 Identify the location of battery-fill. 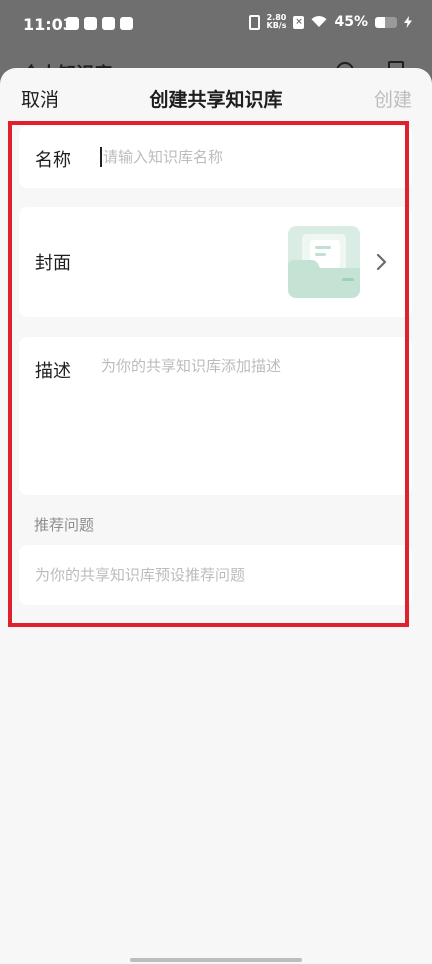
(380, 22).